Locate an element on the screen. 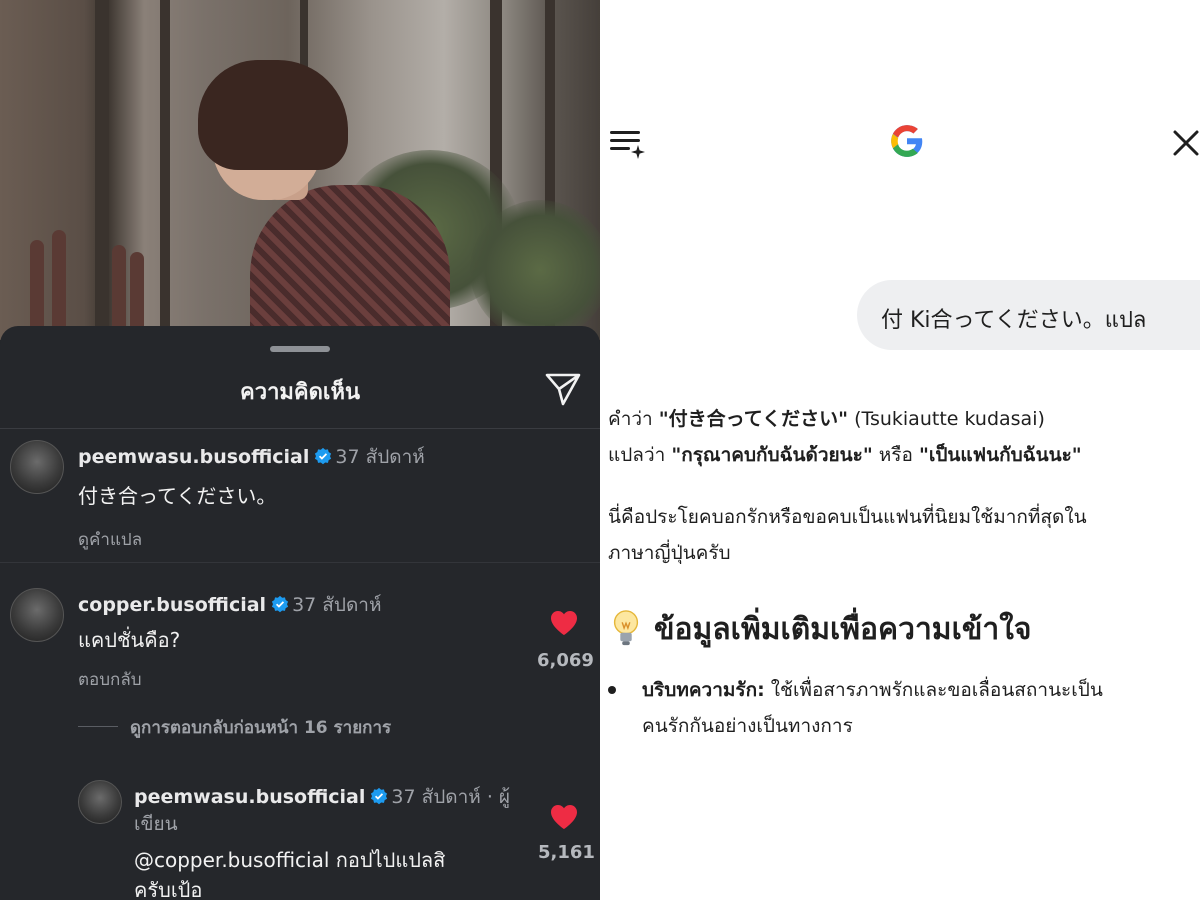  translation-bold-1: "กรุณาคบกับฉันด้วยนะ" is located at coordinates (772, 455).